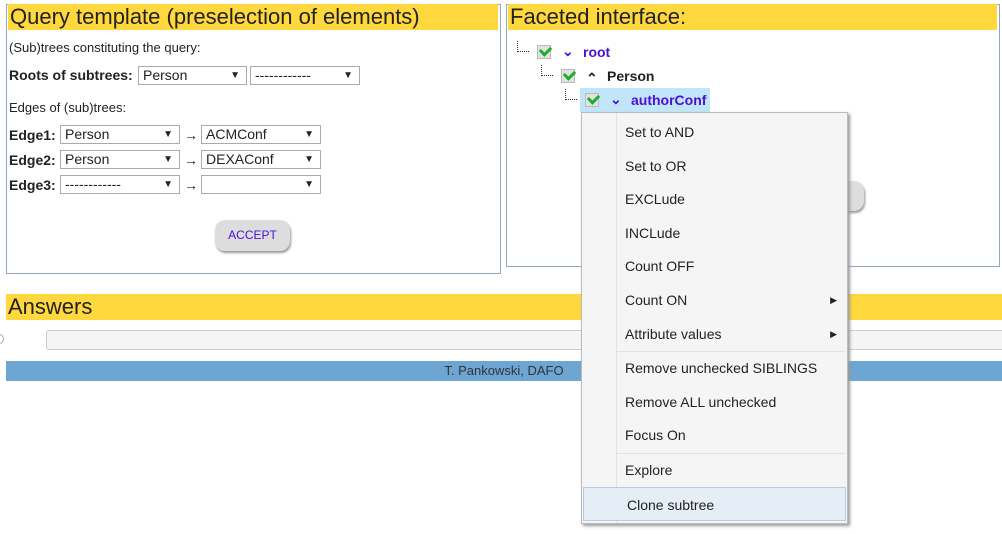 The width and height of the screenshot is (1002, 534). Describe the element at coordinates (714, 199) in the screenshot. I see `menu-item-exclude: EXCLude` at that location.